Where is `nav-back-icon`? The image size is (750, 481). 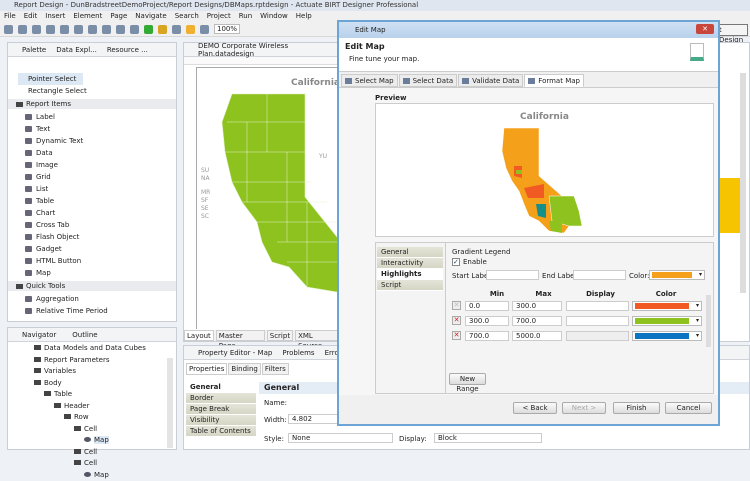
nav-back-icon is located at coordinates (176, 29).